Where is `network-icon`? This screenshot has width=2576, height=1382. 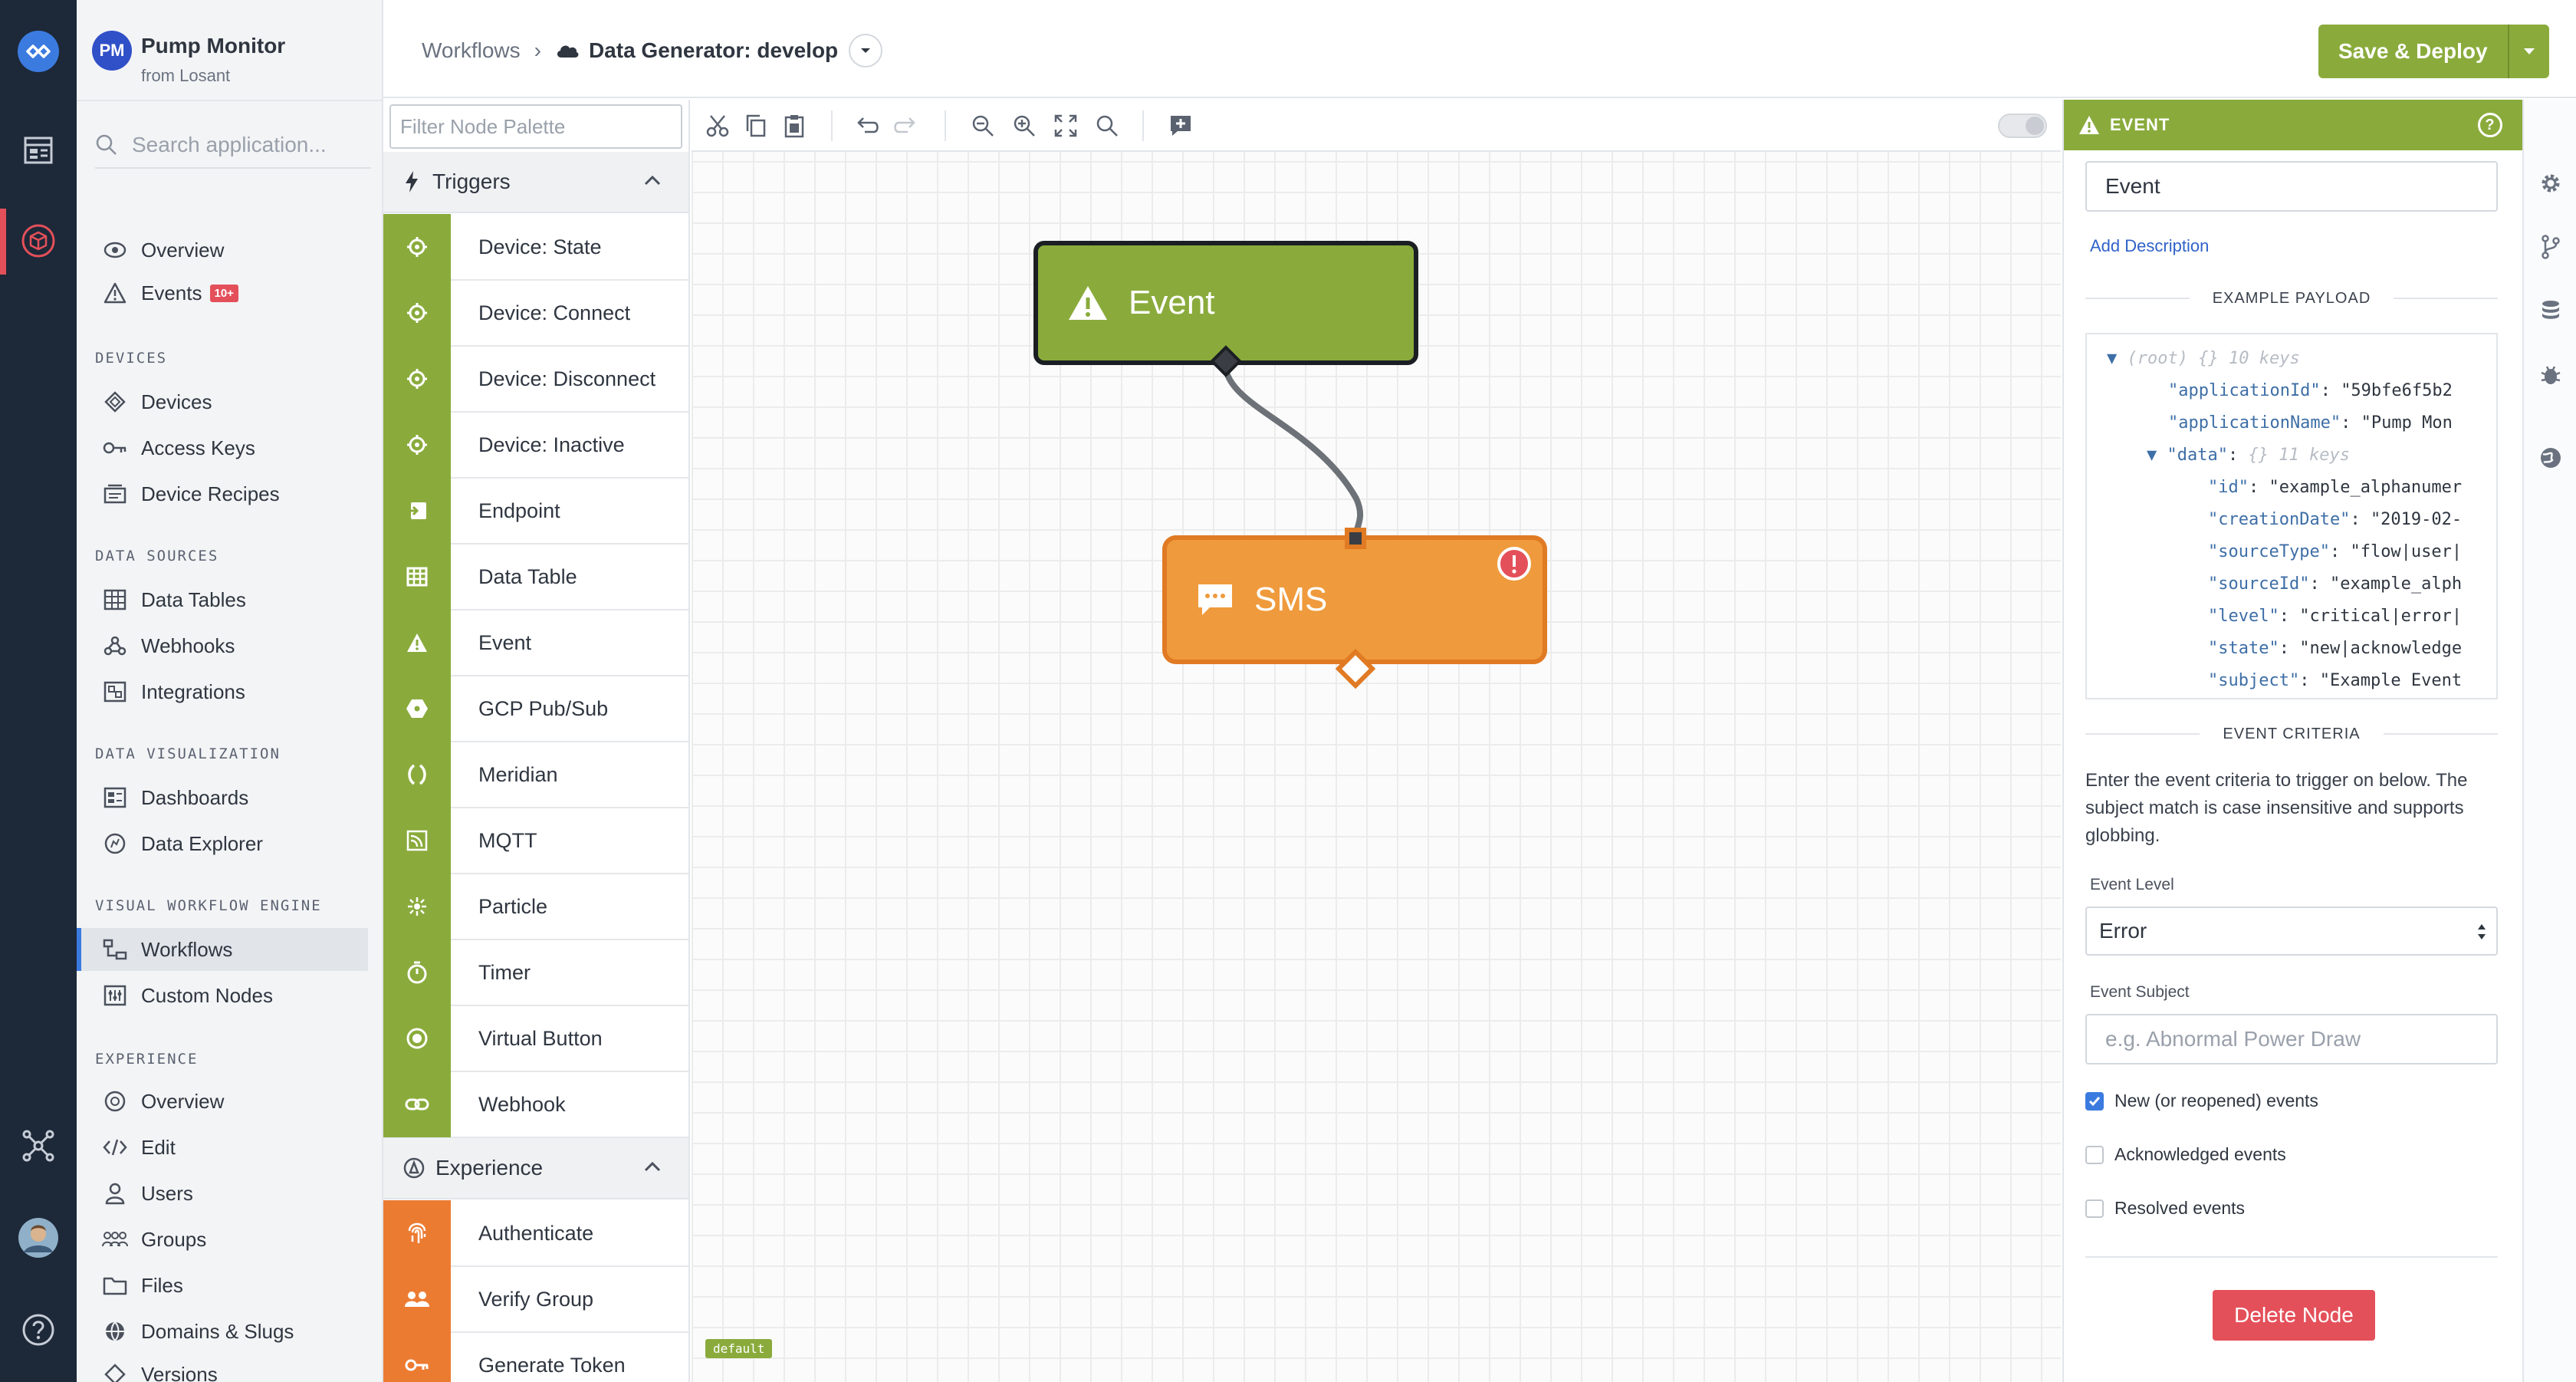
network-icon is located at coordinates (39, 1145).